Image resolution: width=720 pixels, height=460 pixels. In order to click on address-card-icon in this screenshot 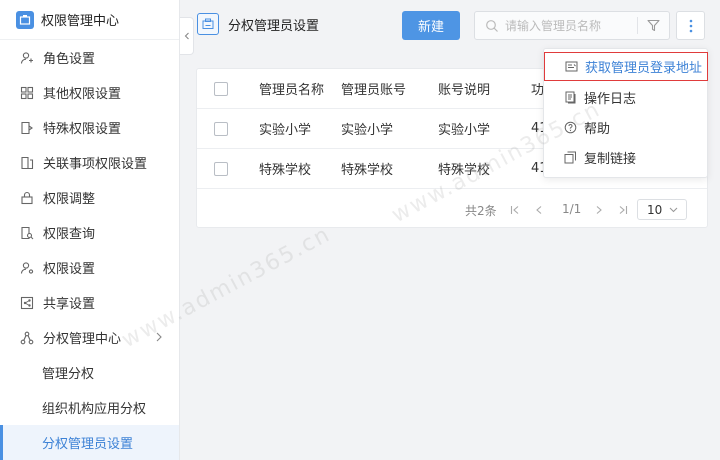, I will do `click(571, 66)`.